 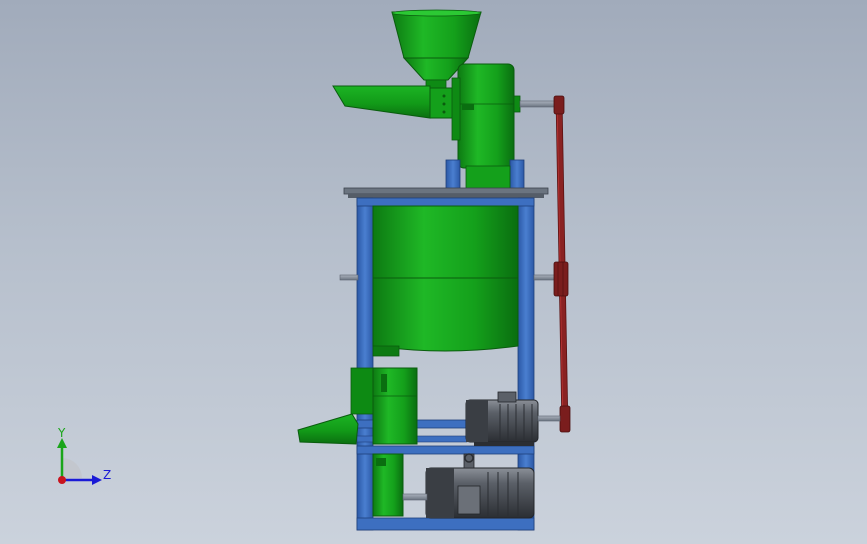 What do you see at coordinates (513, 418) in the screenshot?
I see `upper-electric-motor` at bounding box center [513, 418].